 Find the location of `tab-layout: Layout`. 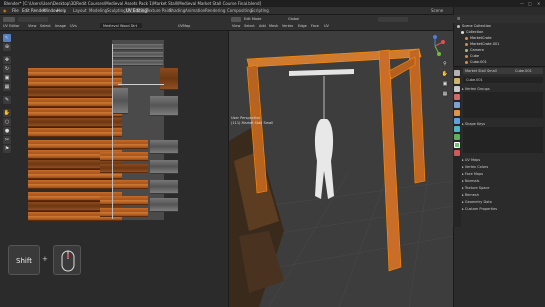

tab-layout: Layout is located at coordinates (80, 10).